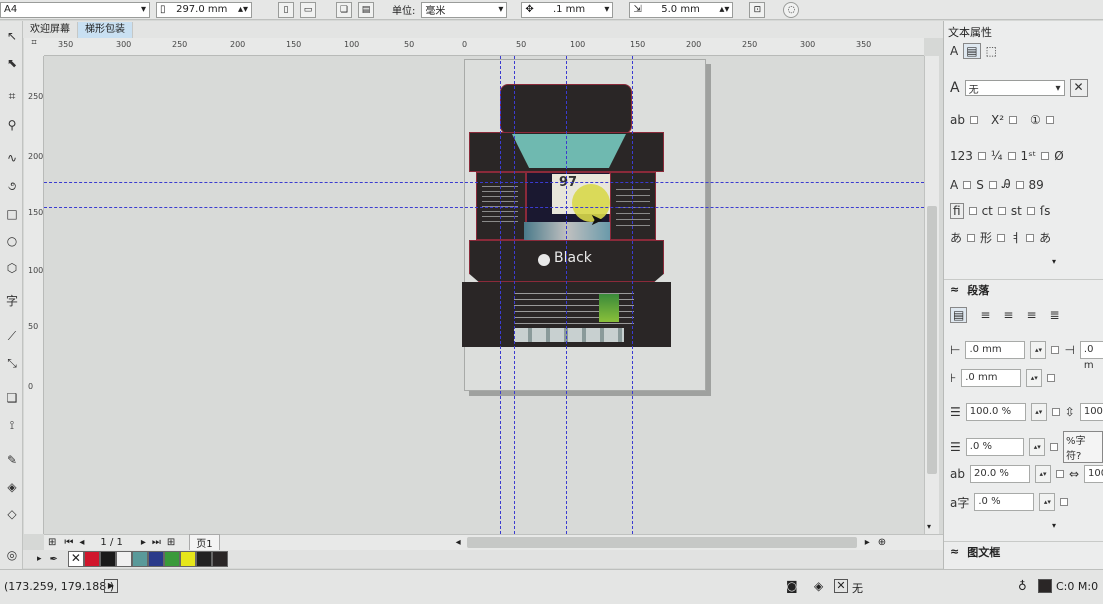  What do you see at coordinates (39, 559) in the screenshot?
I see `palette-scroll-icon: ▸` at bounding box center [39, 559].